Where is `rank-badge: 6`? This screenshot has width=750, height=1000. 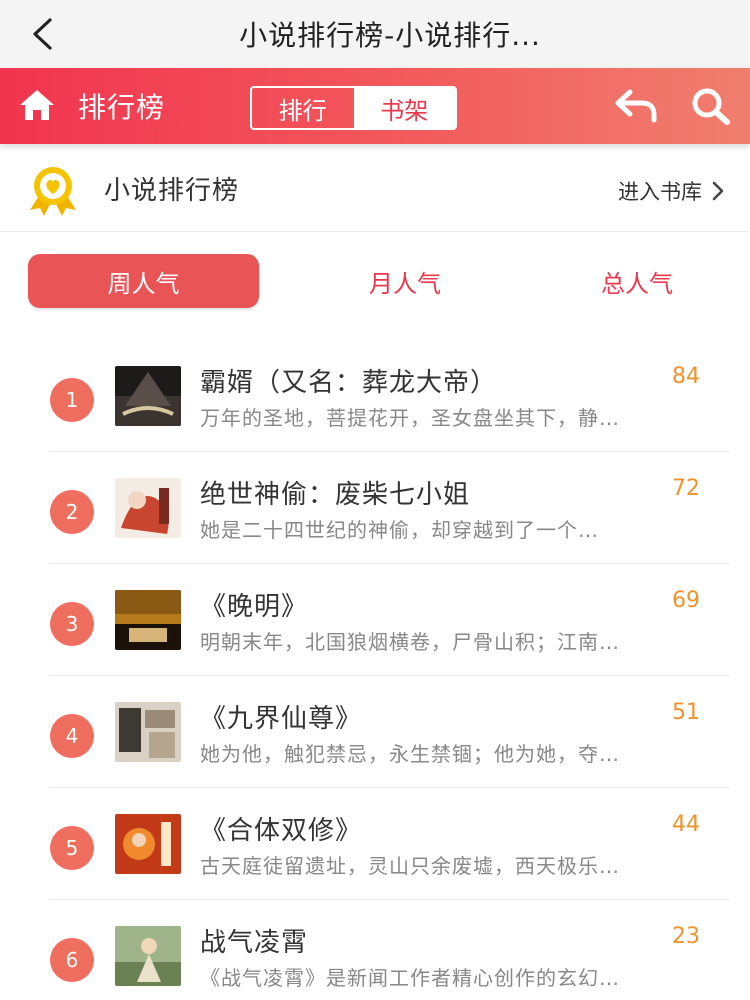
rank-badge: 6 is located at coordinates (72, 960).